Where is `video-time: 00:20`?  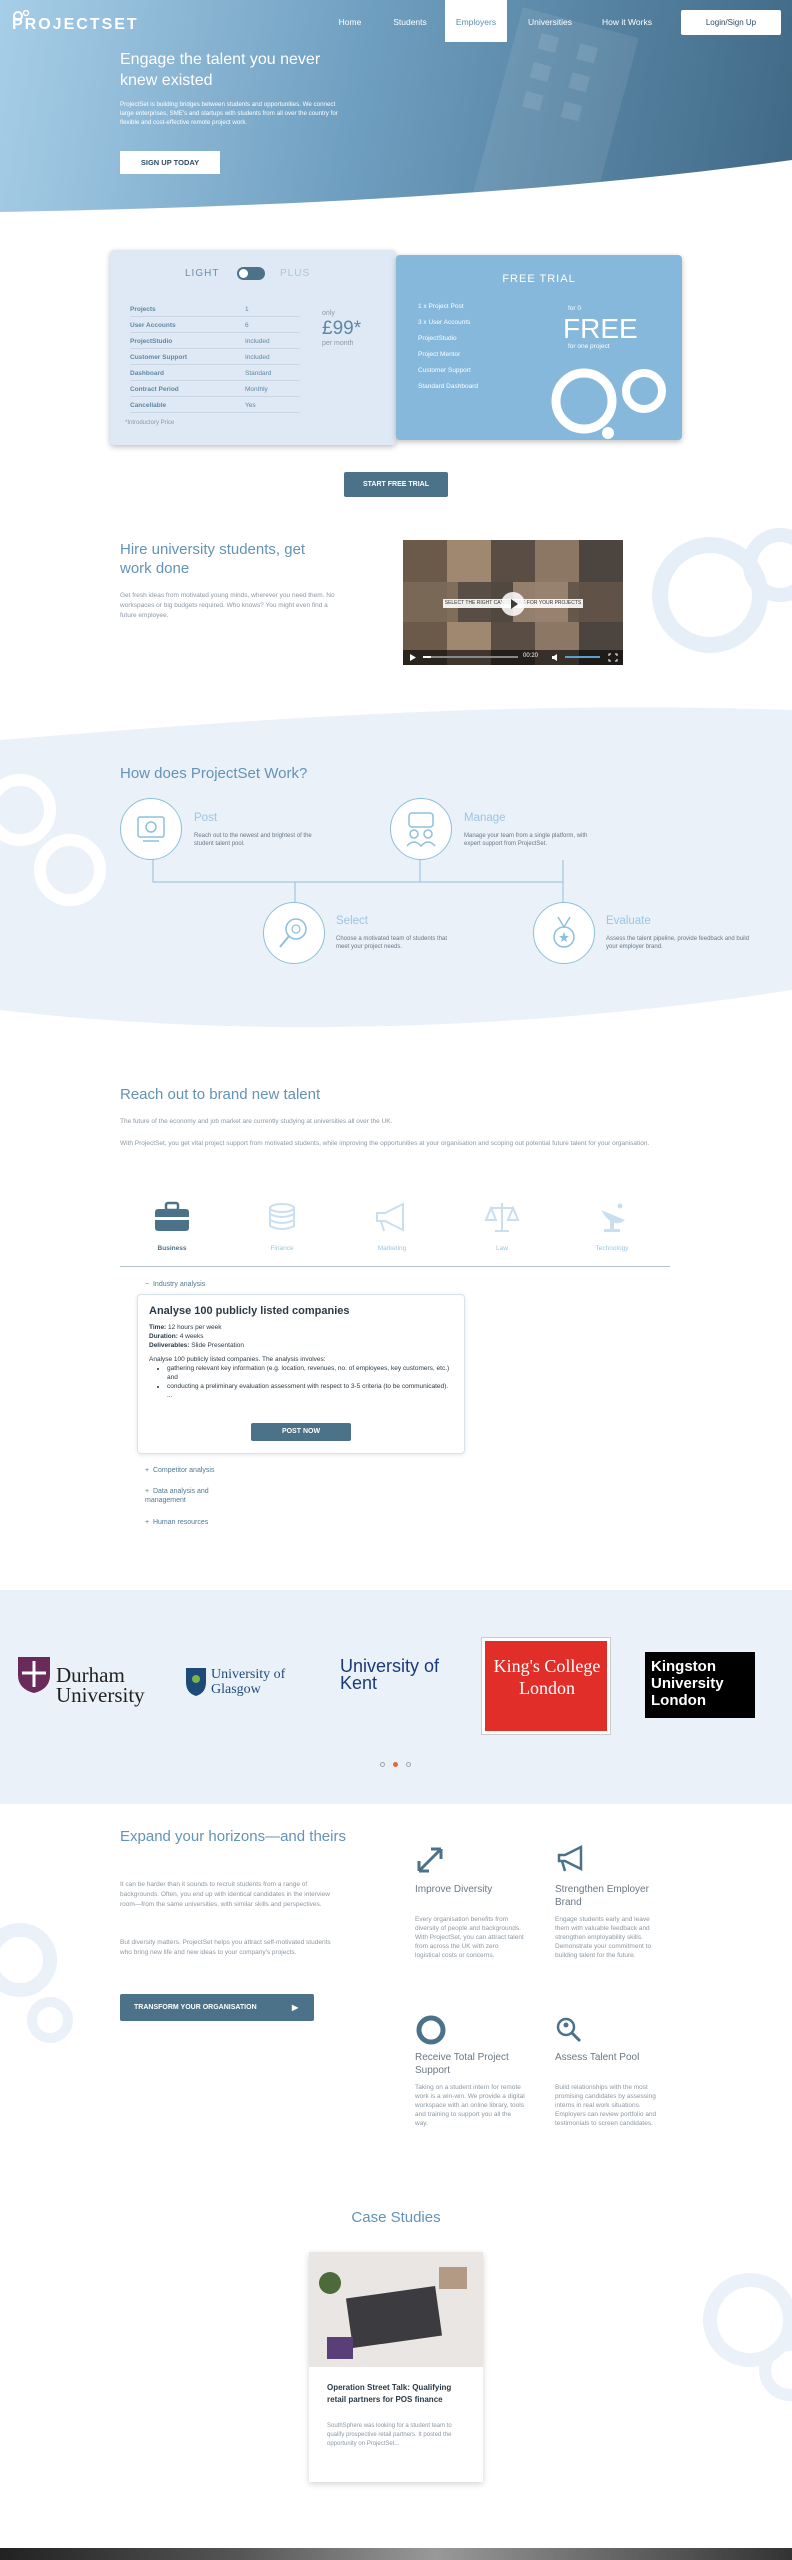 video-time: 00:20 is located at coordinates (531, 656).